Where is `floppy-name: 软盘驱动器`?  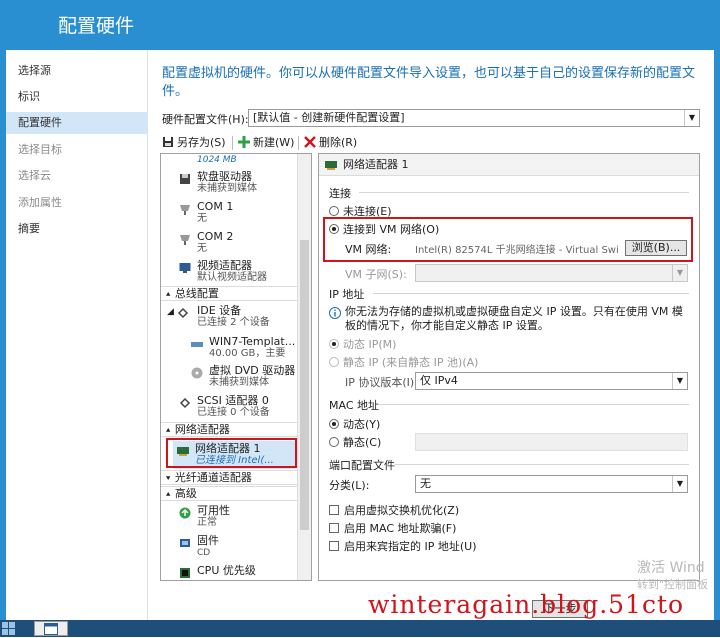
floppy-name: 软盘驱动器 is located at coordinates (224, 176).